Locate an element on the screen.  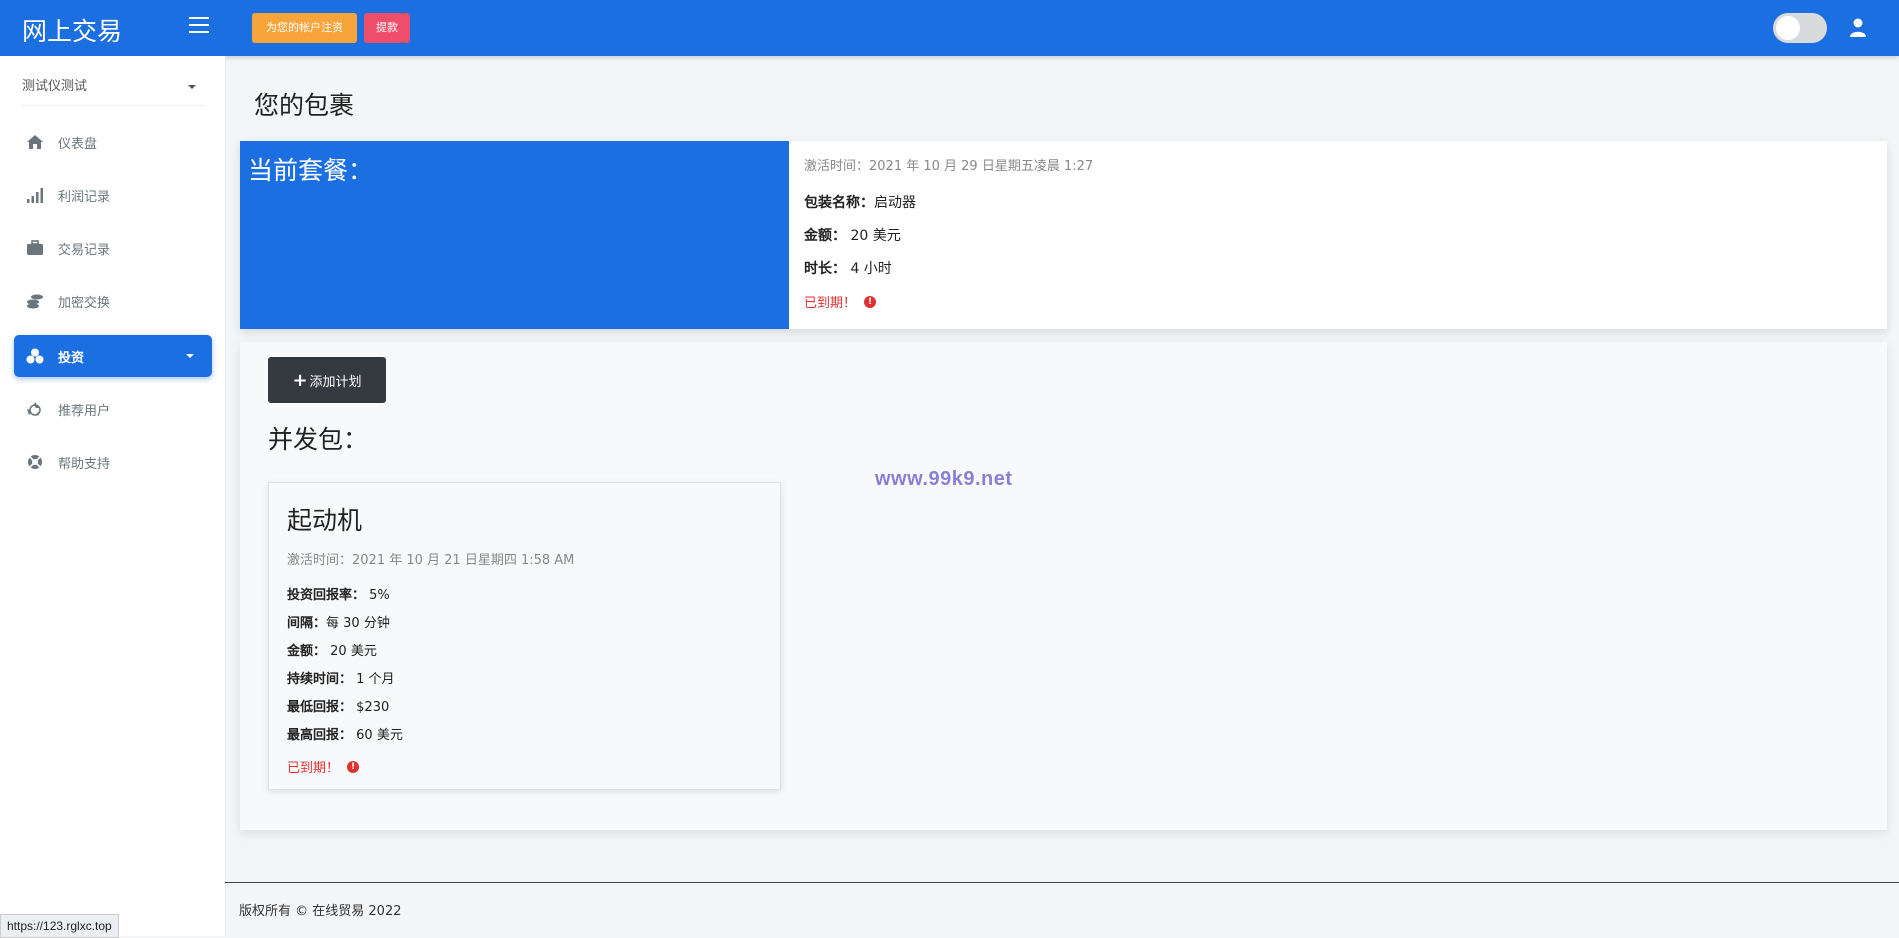
roi-row: 投资回报率： 5% is located at coordinates (430, 593).